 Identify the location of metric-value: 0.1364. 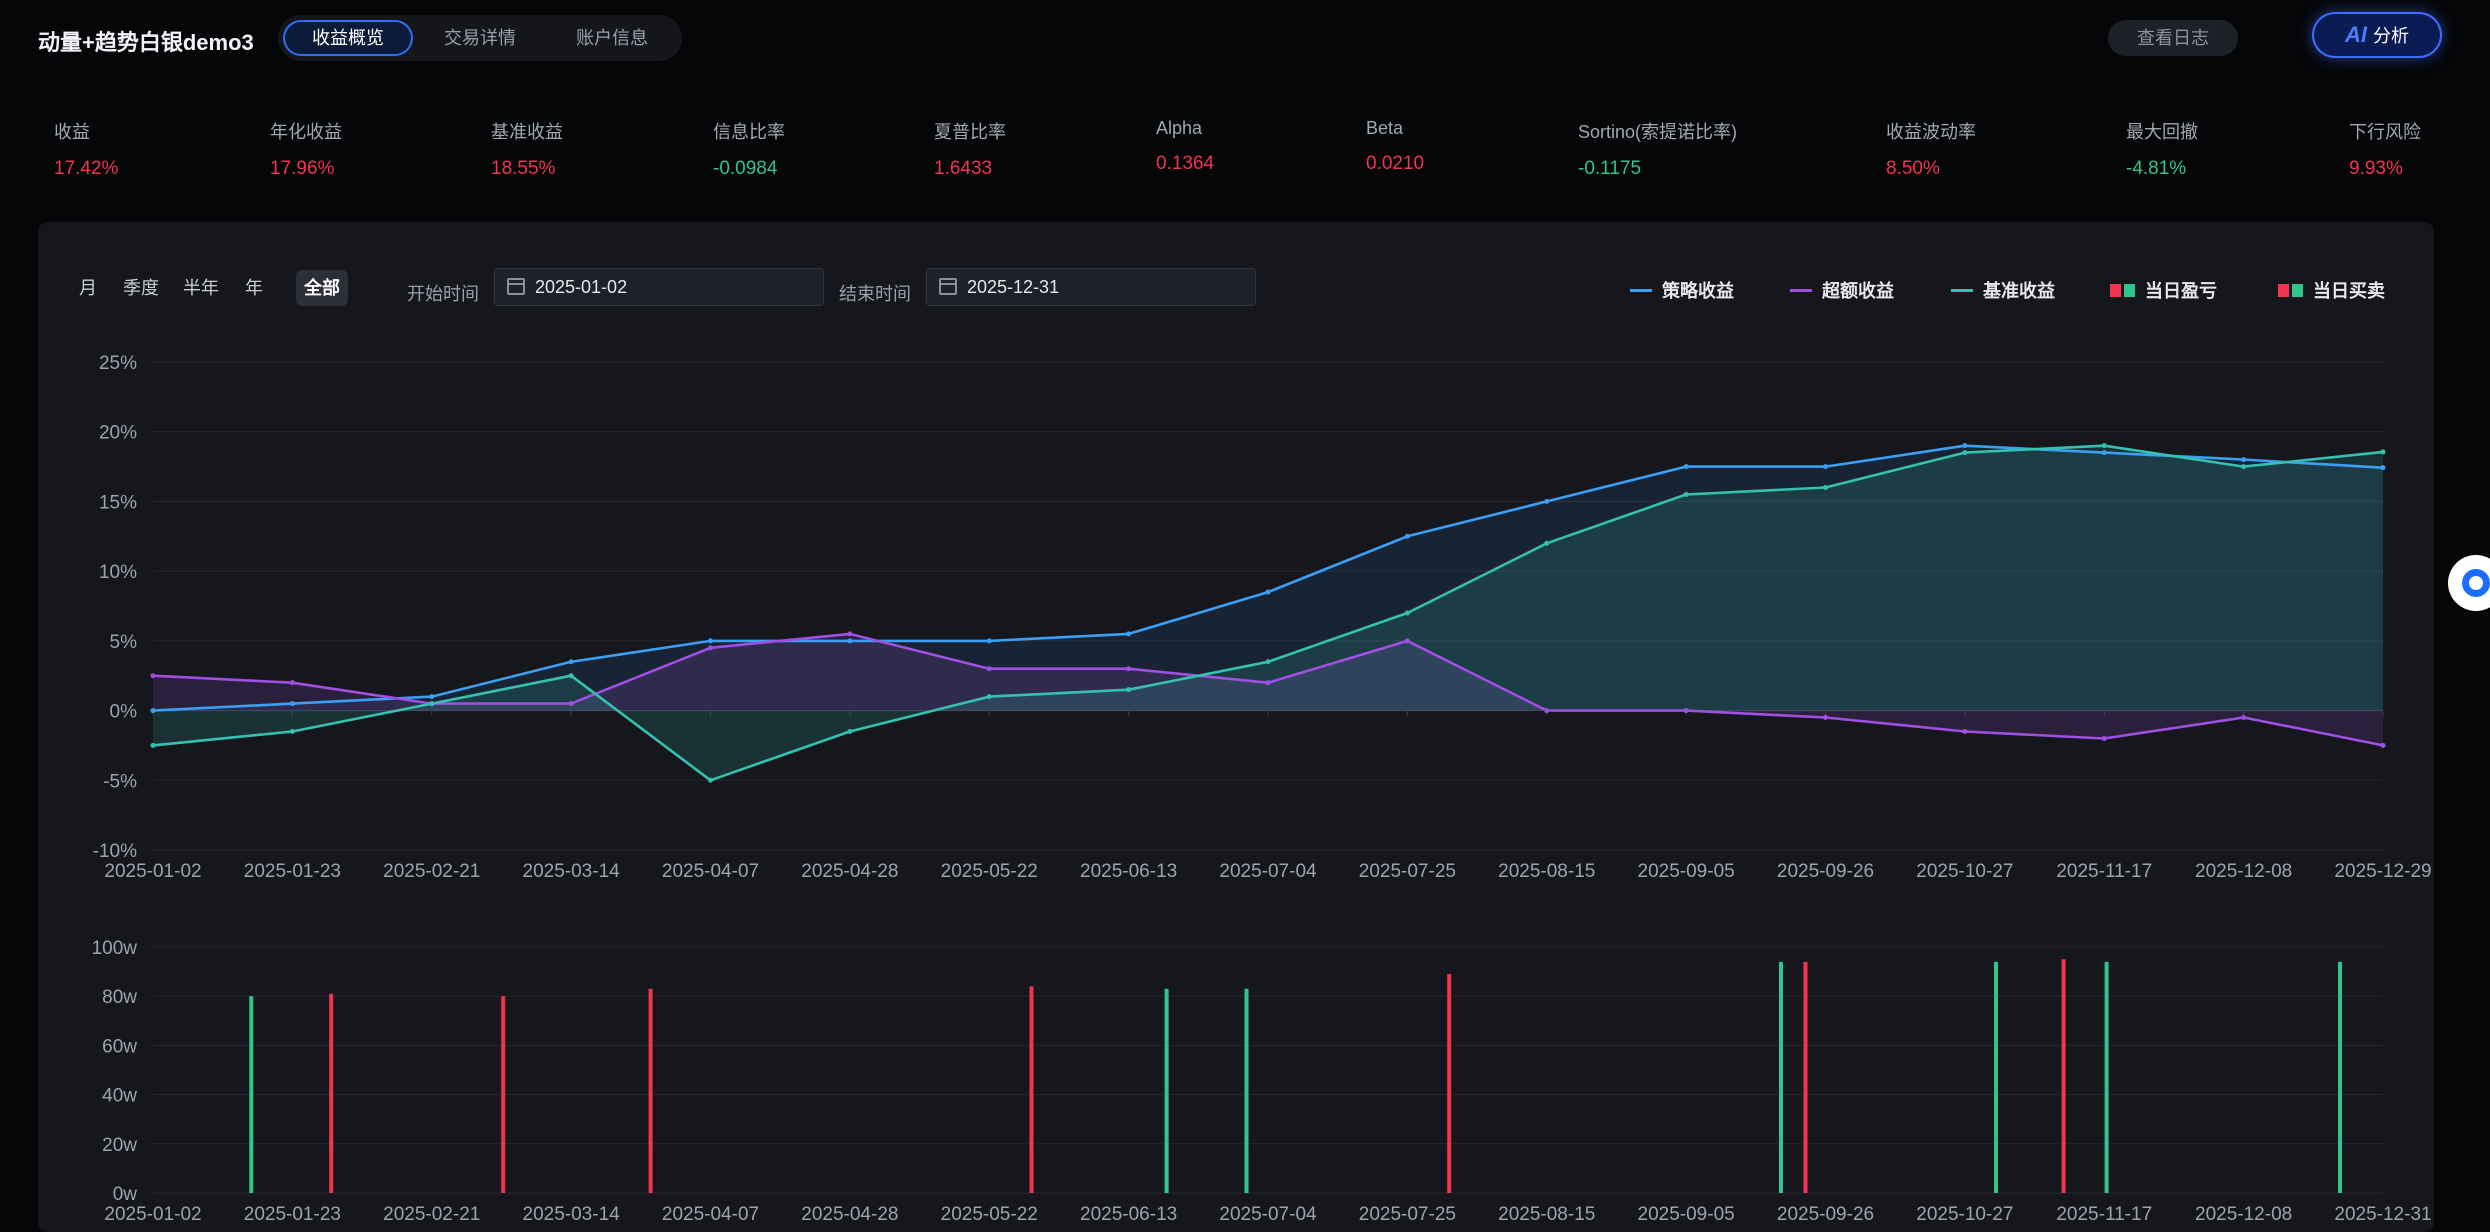
(1185, 163).